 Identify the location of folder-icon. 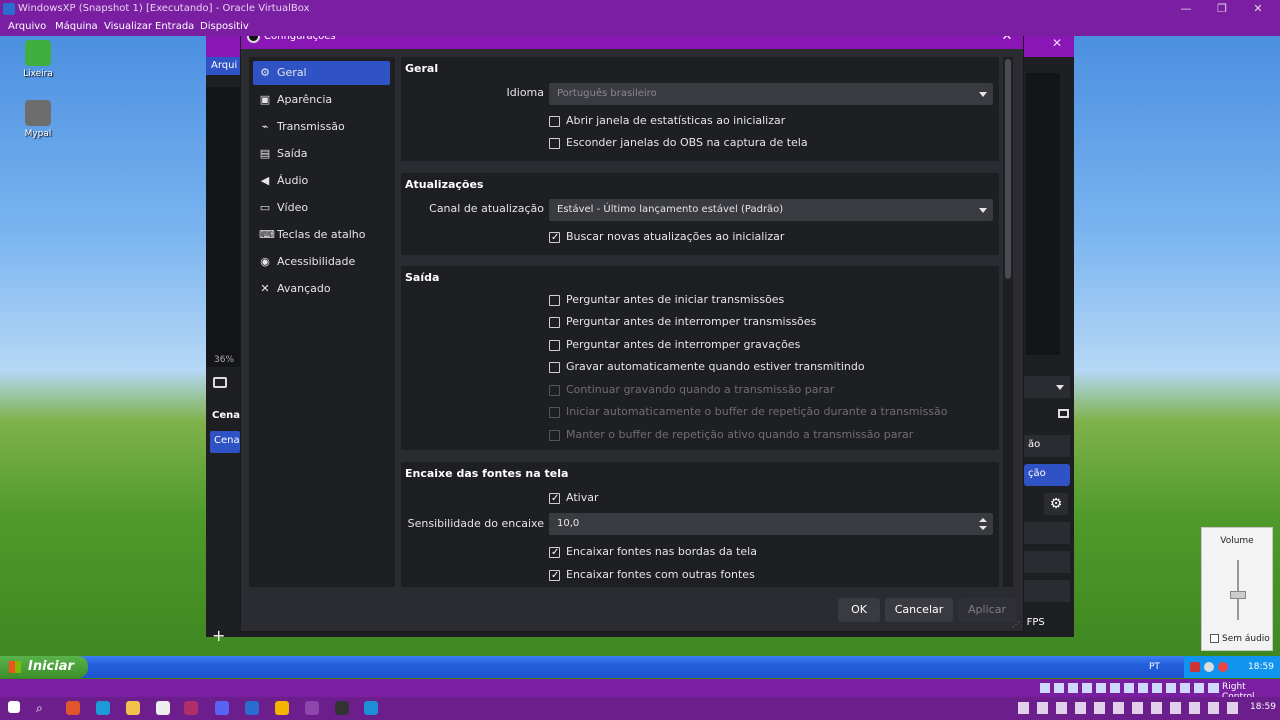
(133, 708).